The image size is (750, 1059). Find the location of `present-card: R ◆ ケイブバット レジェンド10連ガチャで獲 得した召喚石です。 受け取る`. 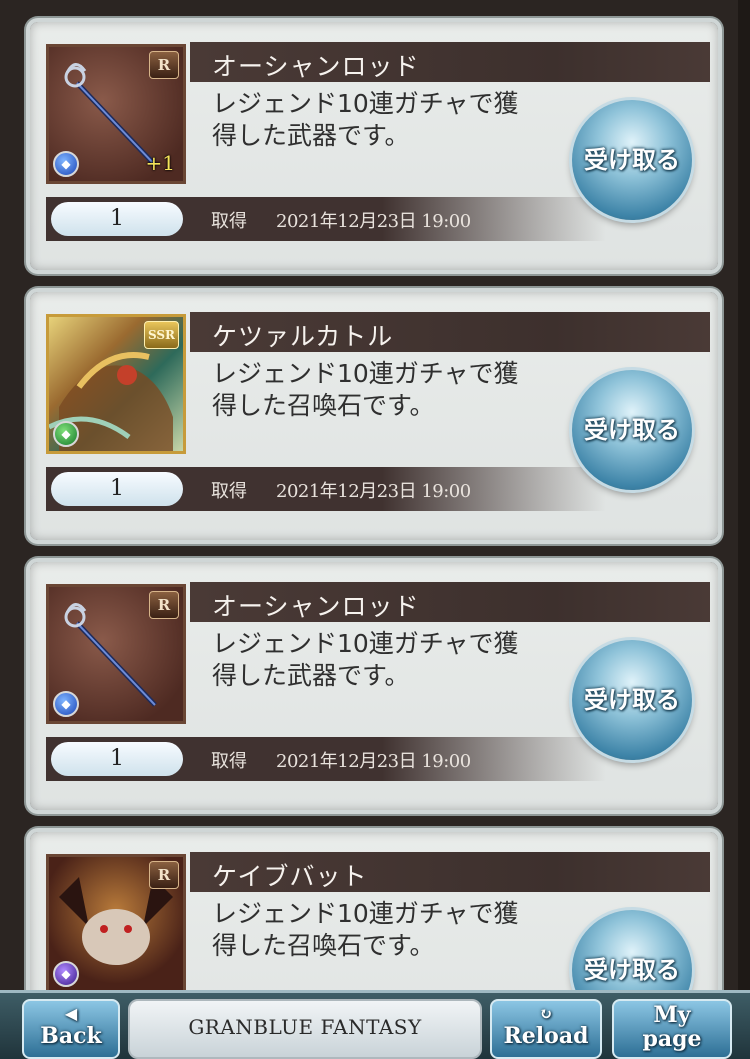

present-card: R ◆ ケイブバット レジェンド10連ガチャで獲 得した召喚石です。 受け取る is located at coordinates (374, 916).